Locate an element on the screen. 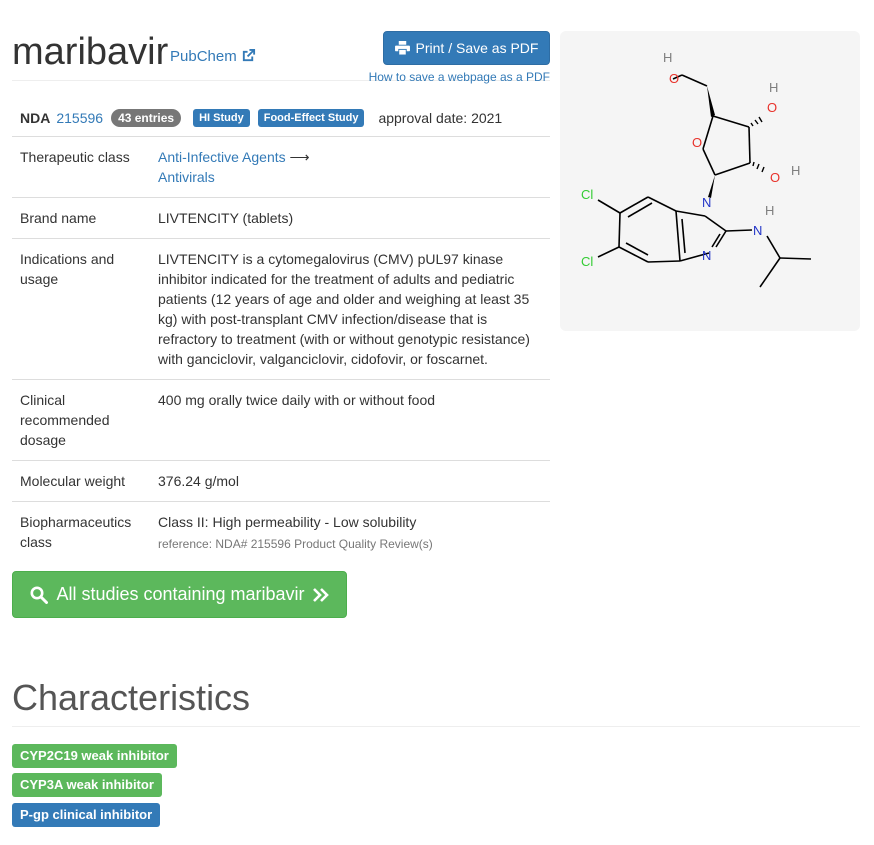 The image size is (874, 845). print-save-pdf-button: Print / Save as PDF is located at coordinates (466, 48).